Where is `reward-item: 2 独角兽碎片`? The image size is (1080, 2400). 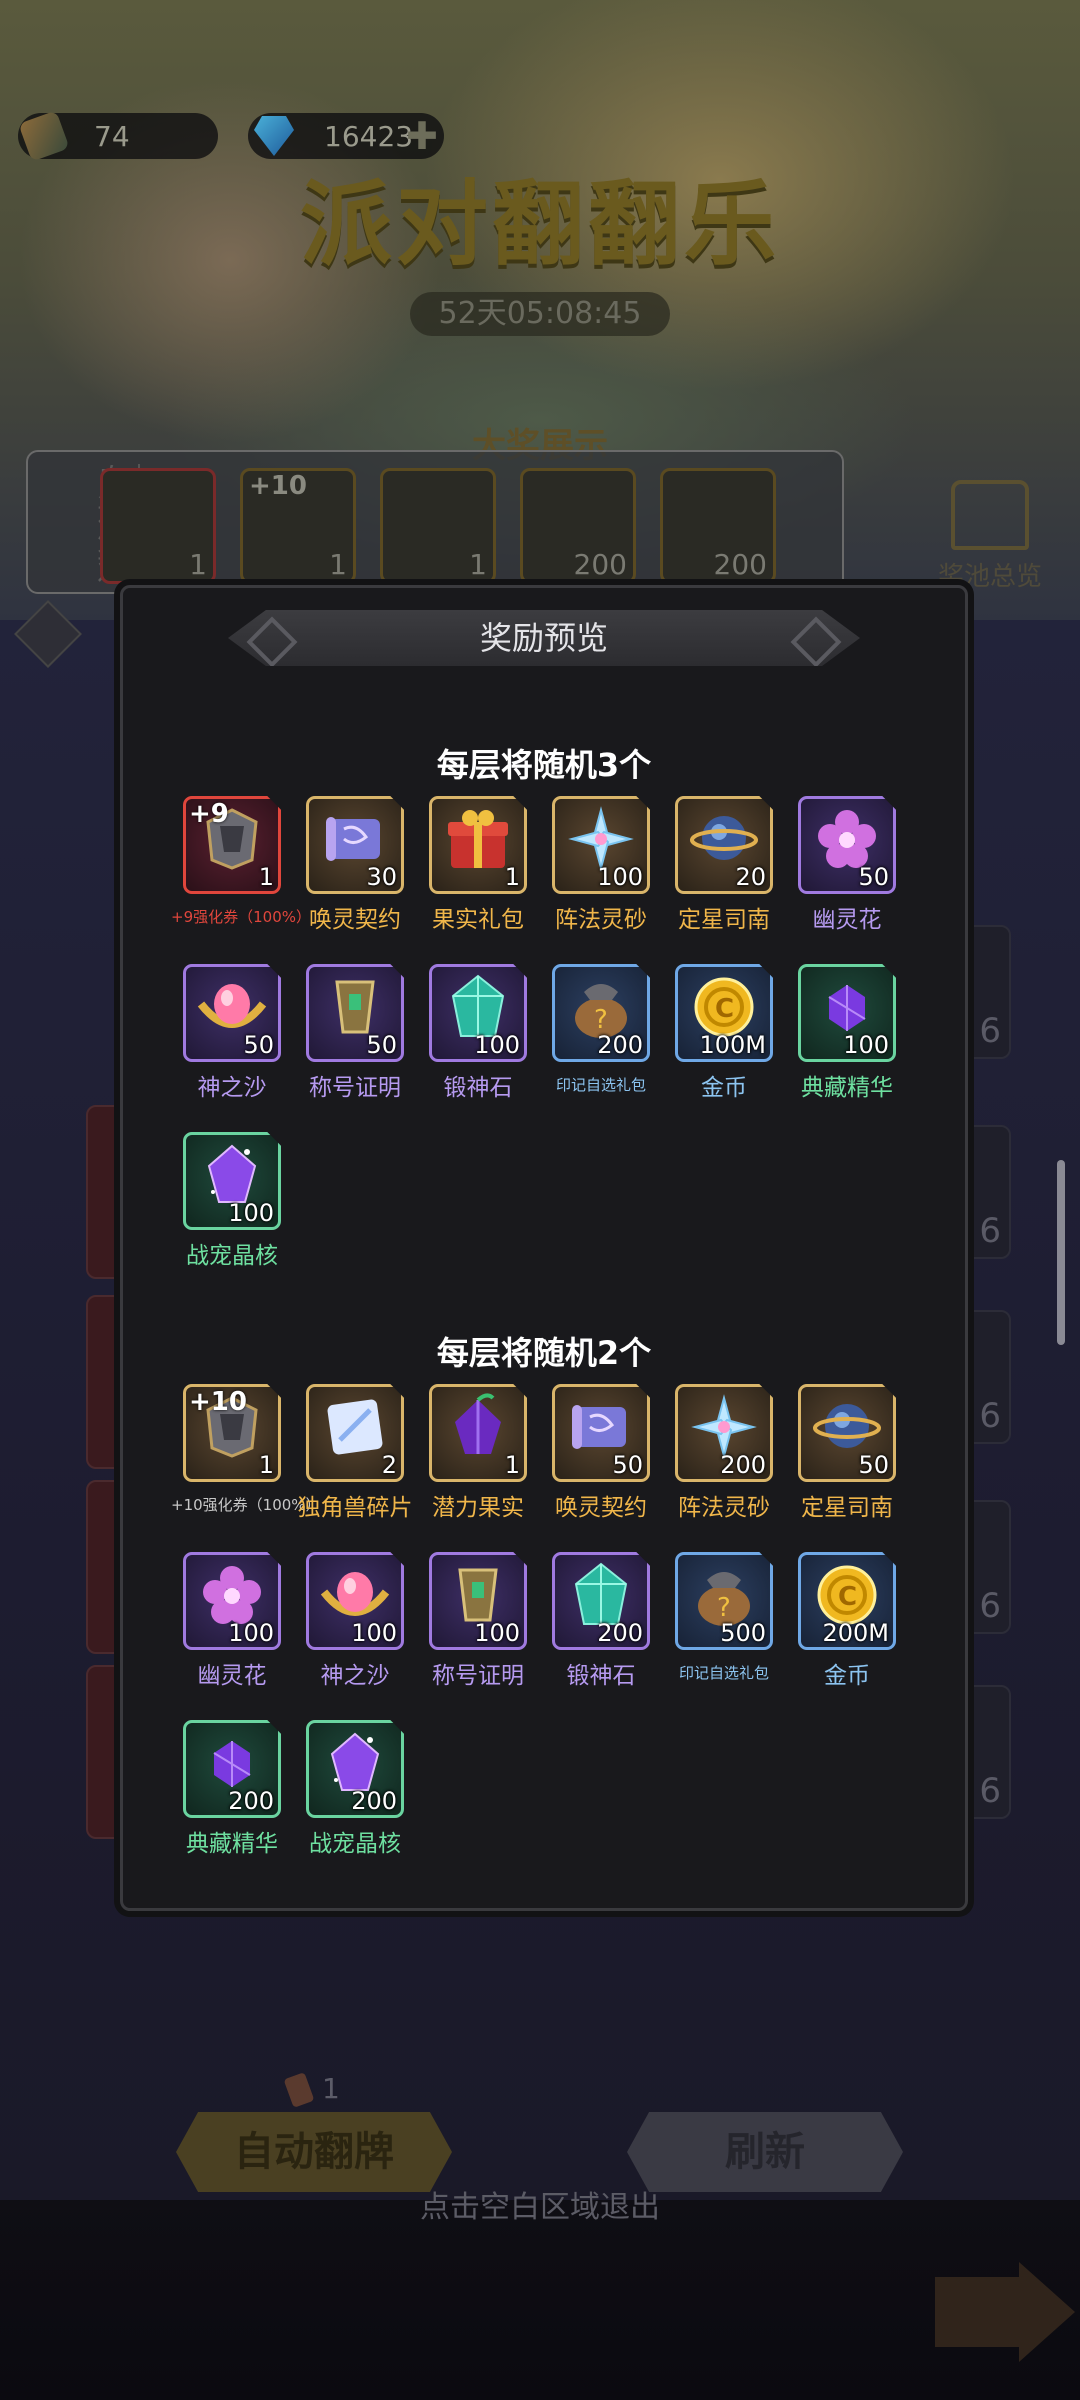
reward-item: 2 独角兽碎片 is located at coordinates (357, 1452).